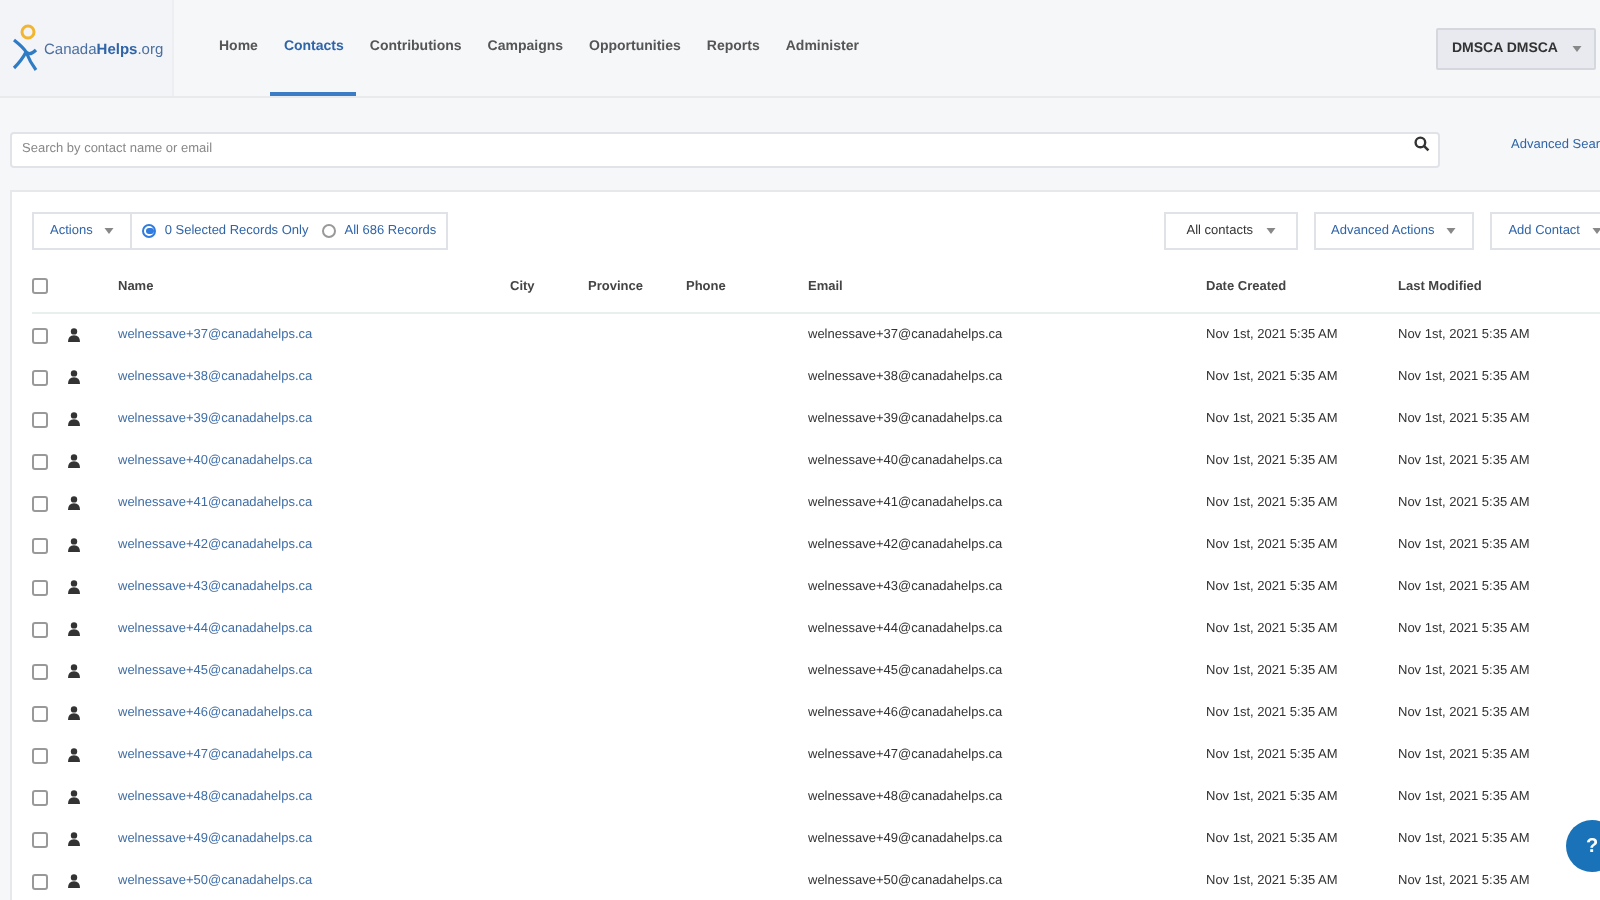 Image resolution: width=1600 pixels, height=900 pixels. Describe the element at coordinates (1422, 144) in the screenshot. I see `search-icon` at that location.